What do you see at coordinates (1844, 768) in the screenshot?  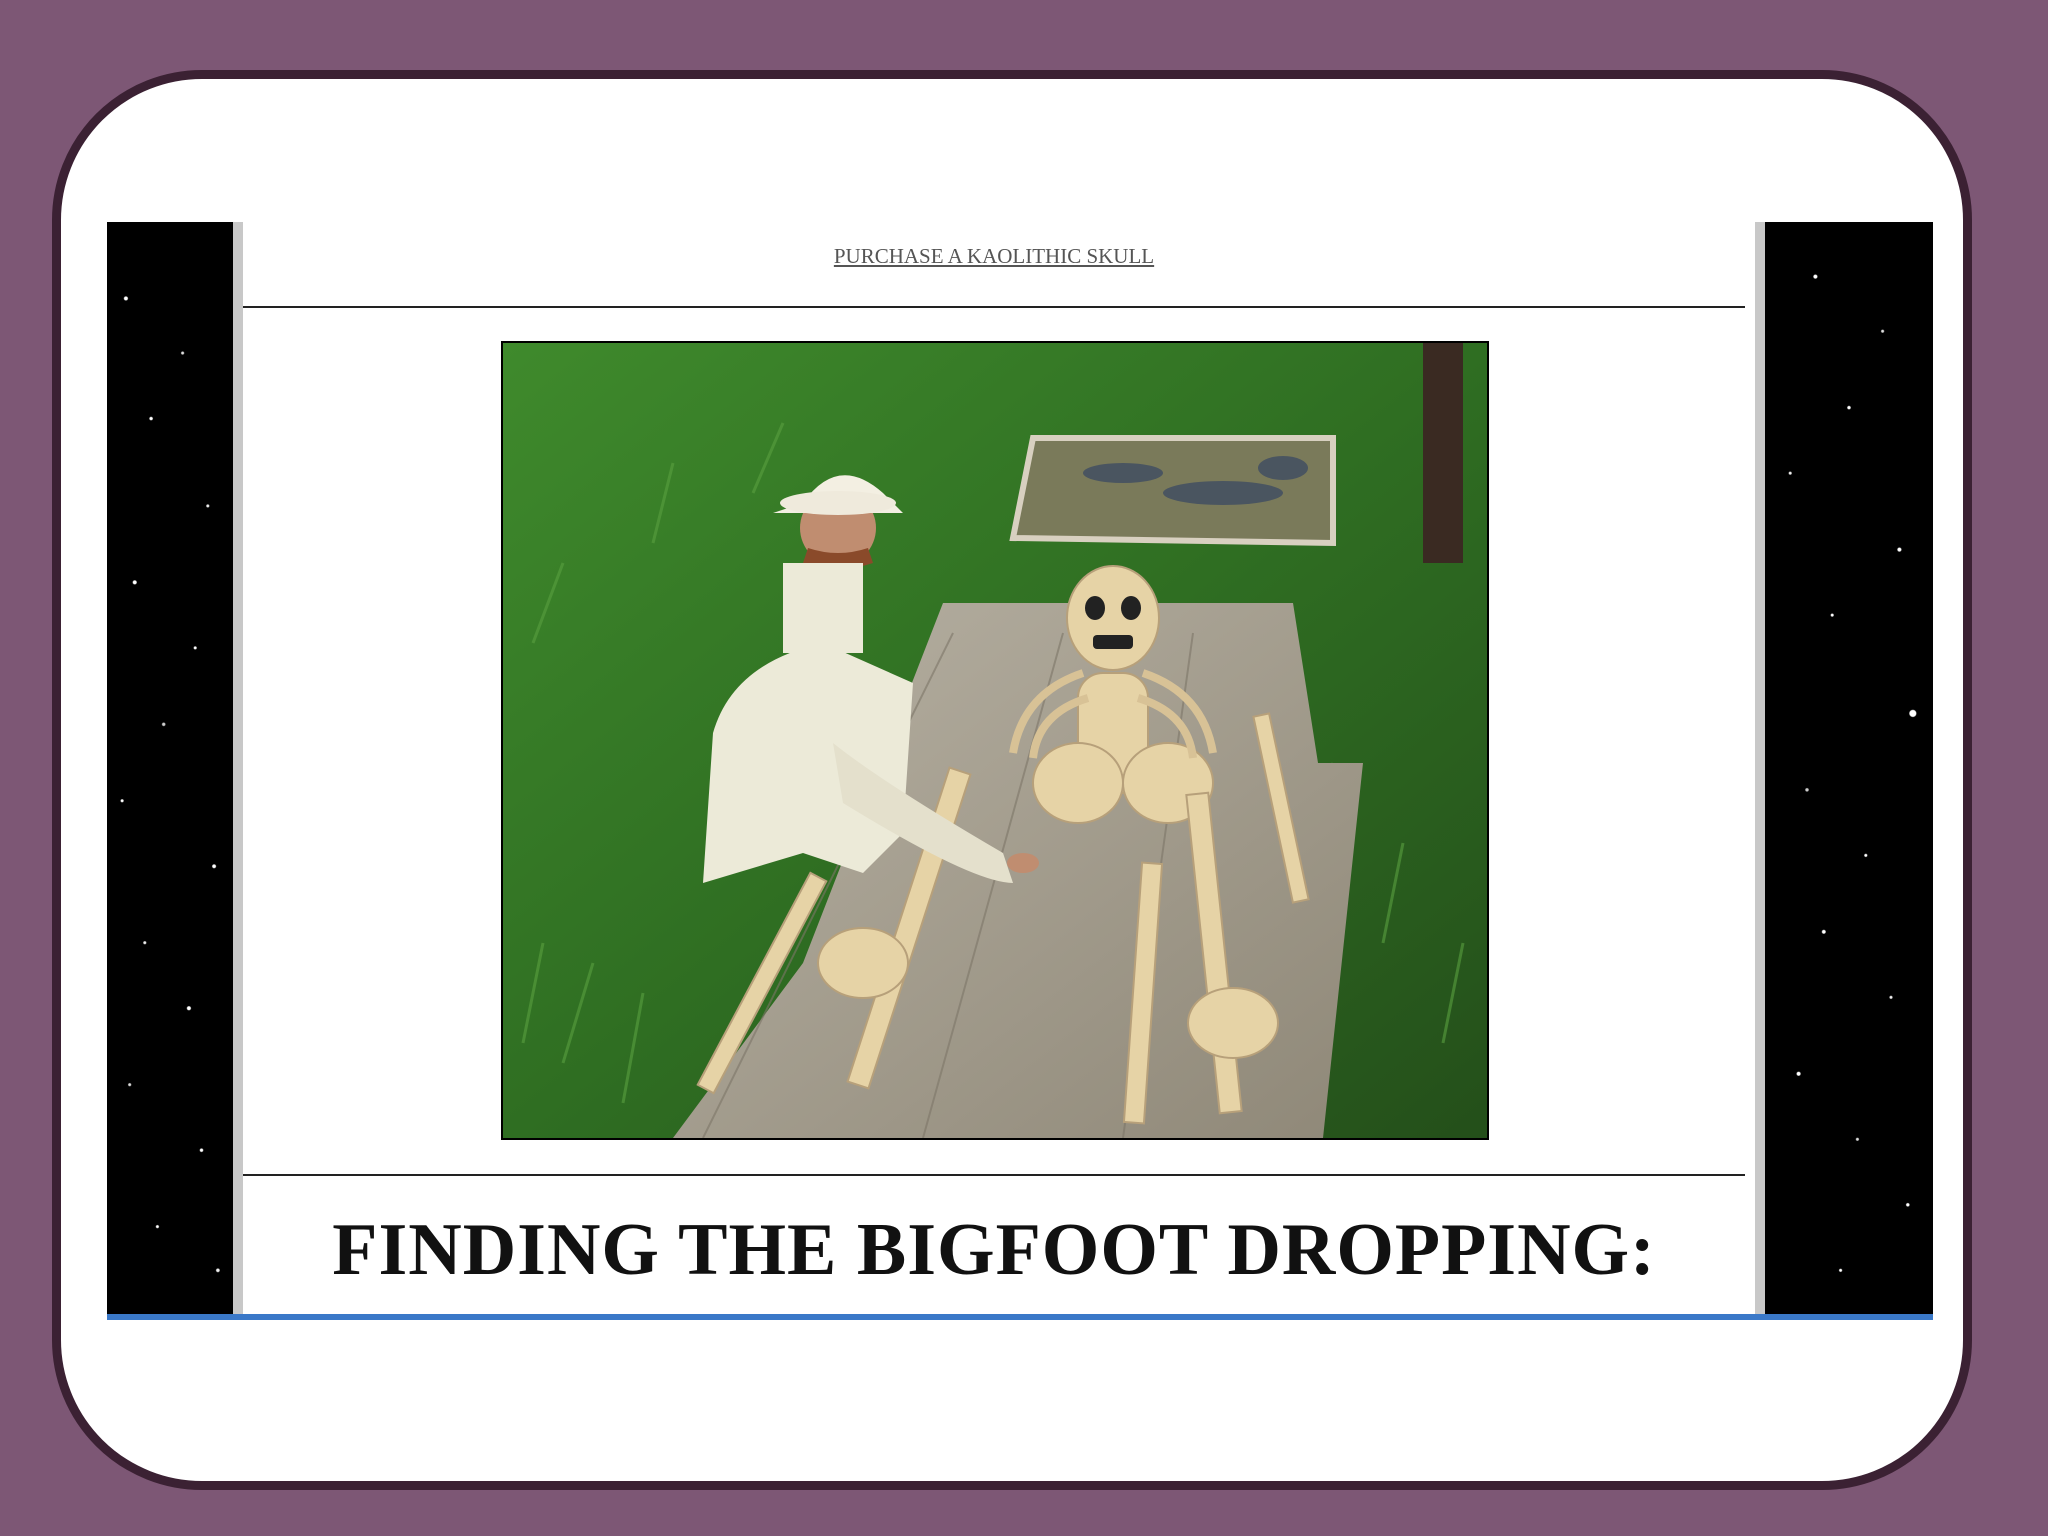 I see `starfield-right-border` at bounding box center [1844, 768].